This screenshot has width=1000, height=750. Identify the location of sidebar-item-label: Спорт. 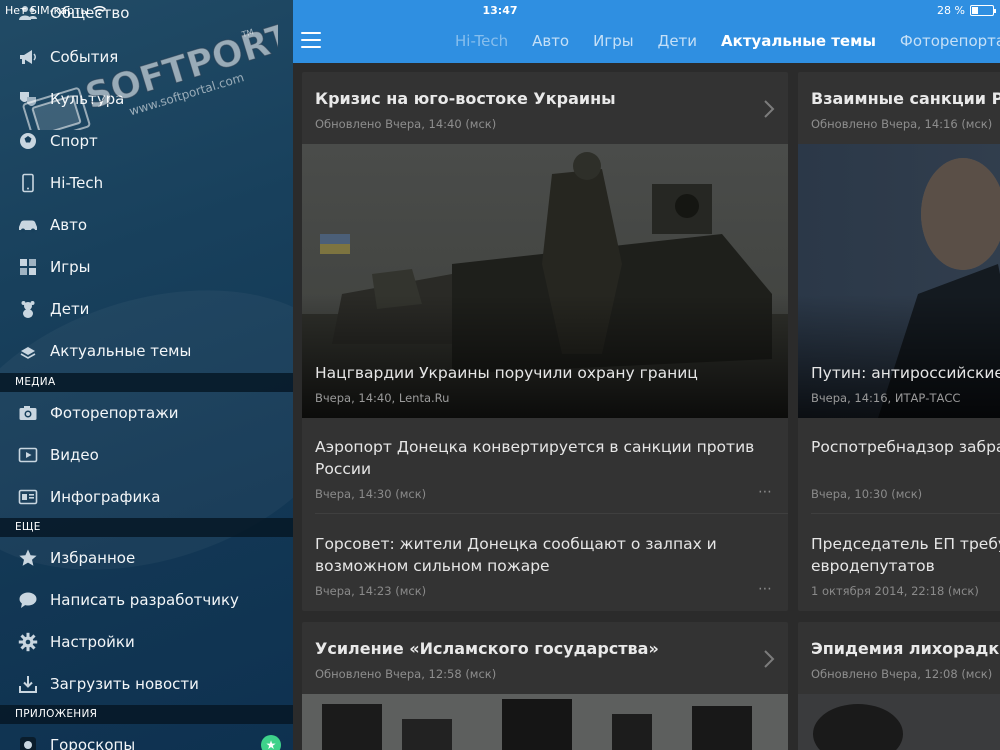
(74, 141).